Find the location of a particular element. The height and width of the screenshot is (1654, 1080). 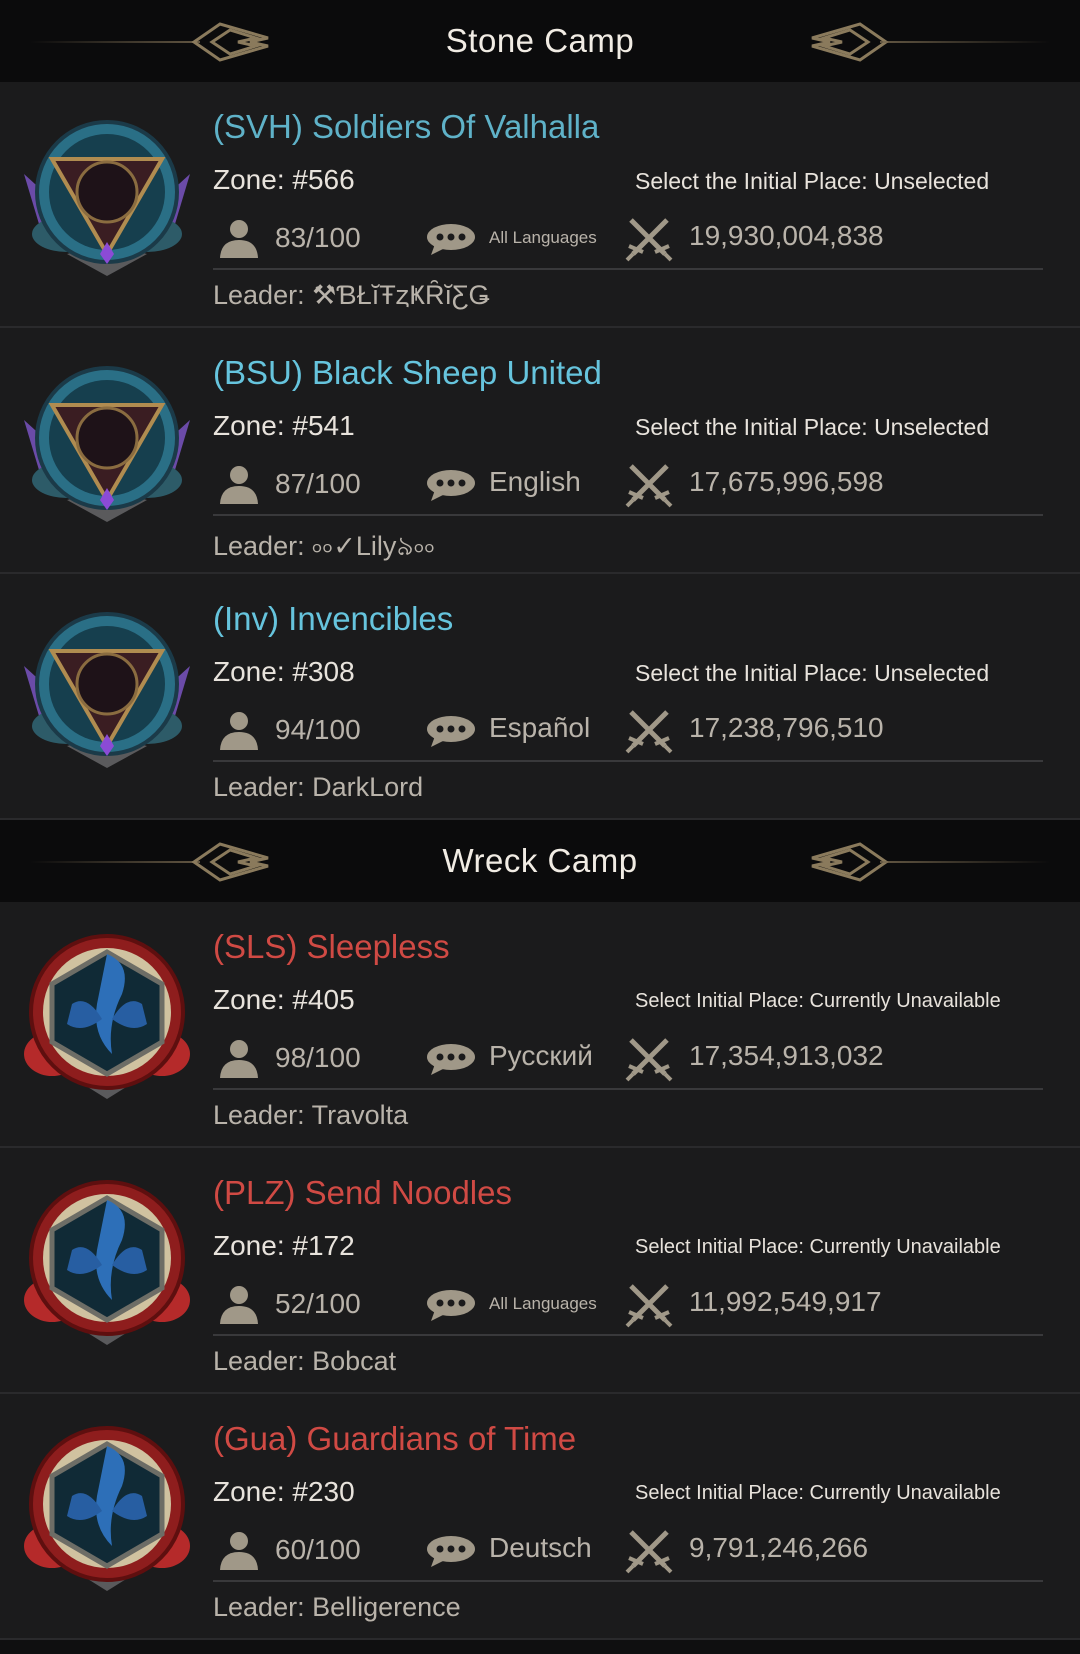

guild-zone: Zone: #172 is located at coordinates (284, 1245).